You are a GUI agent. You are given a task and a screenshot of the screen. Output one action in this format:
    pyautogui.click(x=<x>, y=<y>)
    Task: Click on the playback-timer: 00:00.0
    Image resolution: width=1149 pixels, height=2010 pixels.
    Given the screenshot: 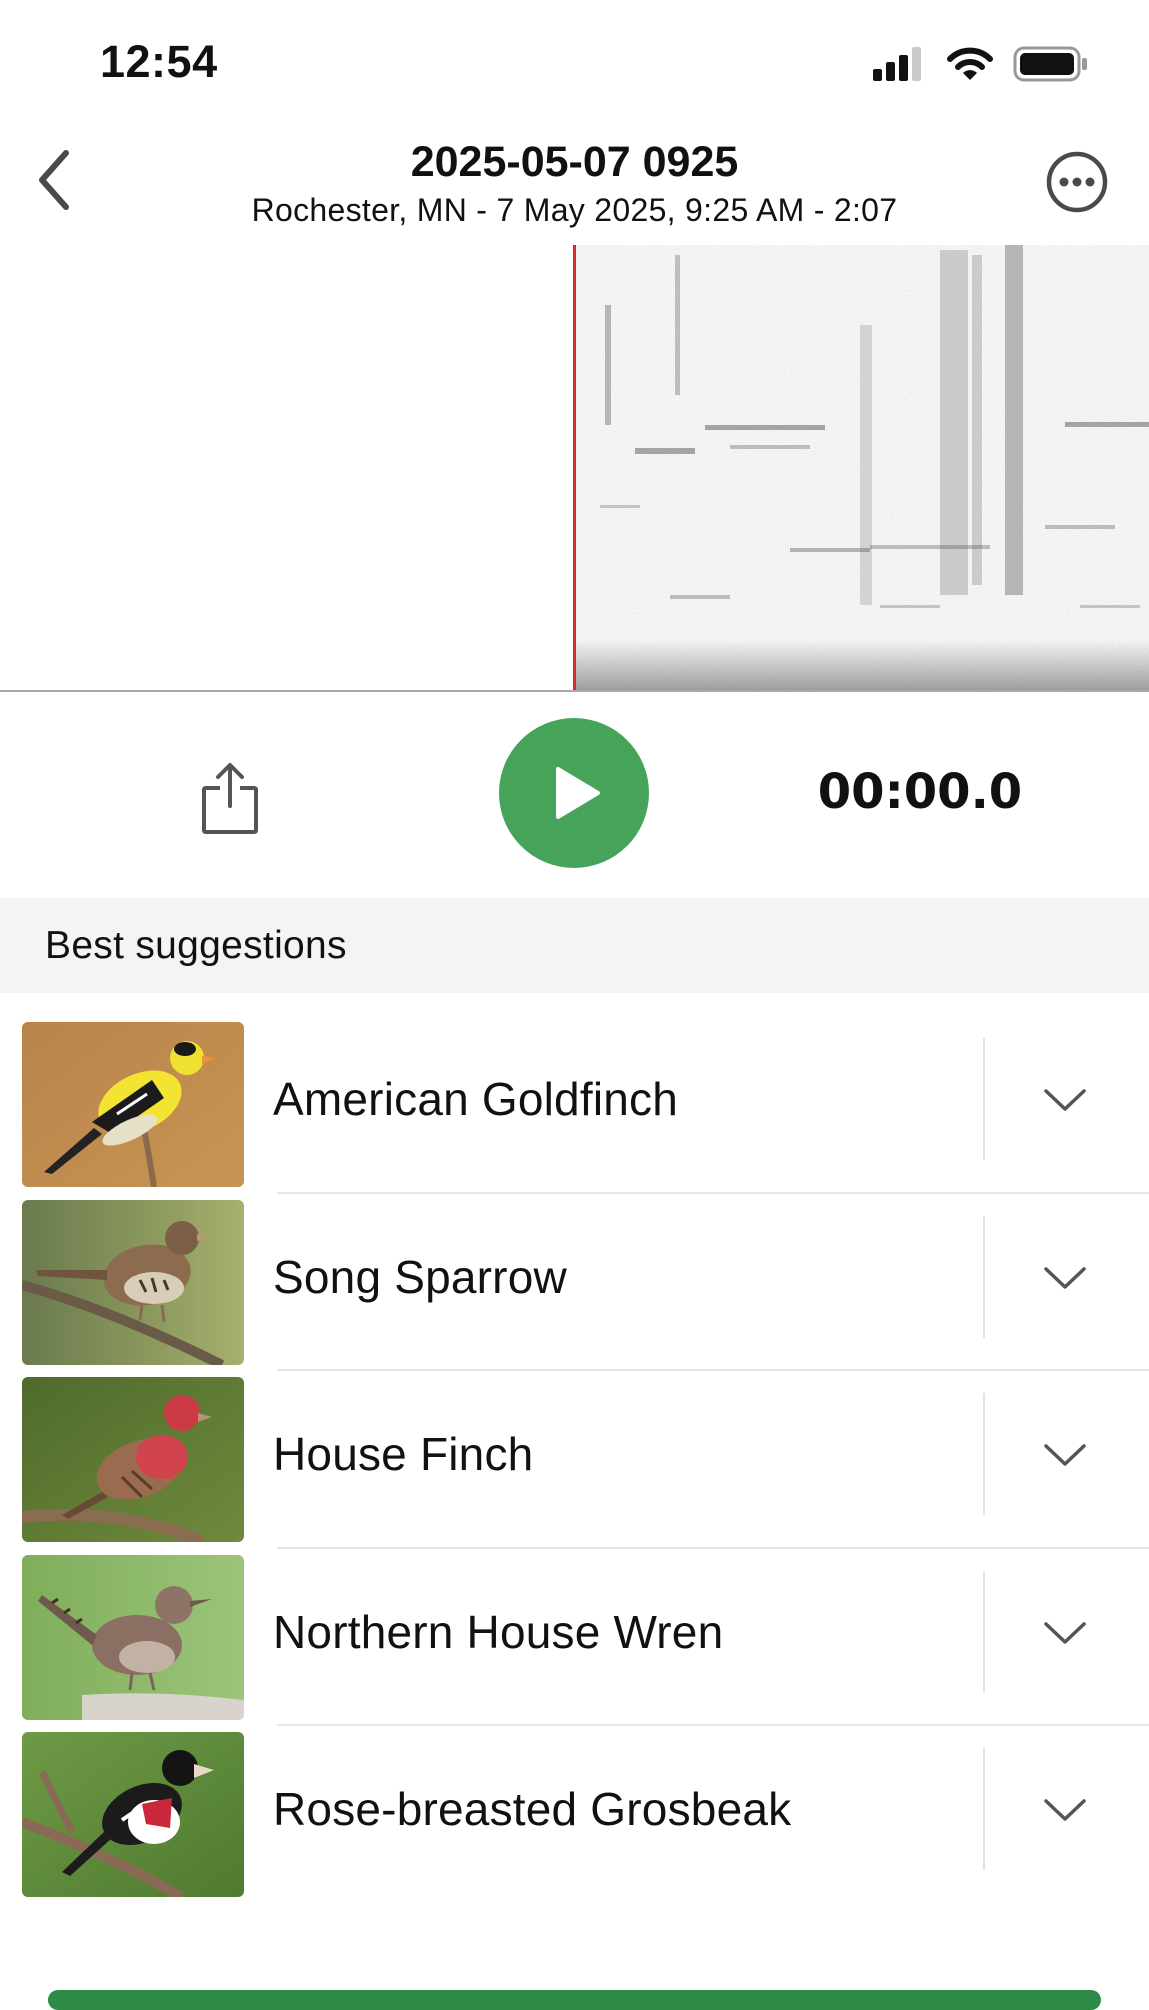 What is the action you would take?
    pyautogui.click(x=920, y=792)
    